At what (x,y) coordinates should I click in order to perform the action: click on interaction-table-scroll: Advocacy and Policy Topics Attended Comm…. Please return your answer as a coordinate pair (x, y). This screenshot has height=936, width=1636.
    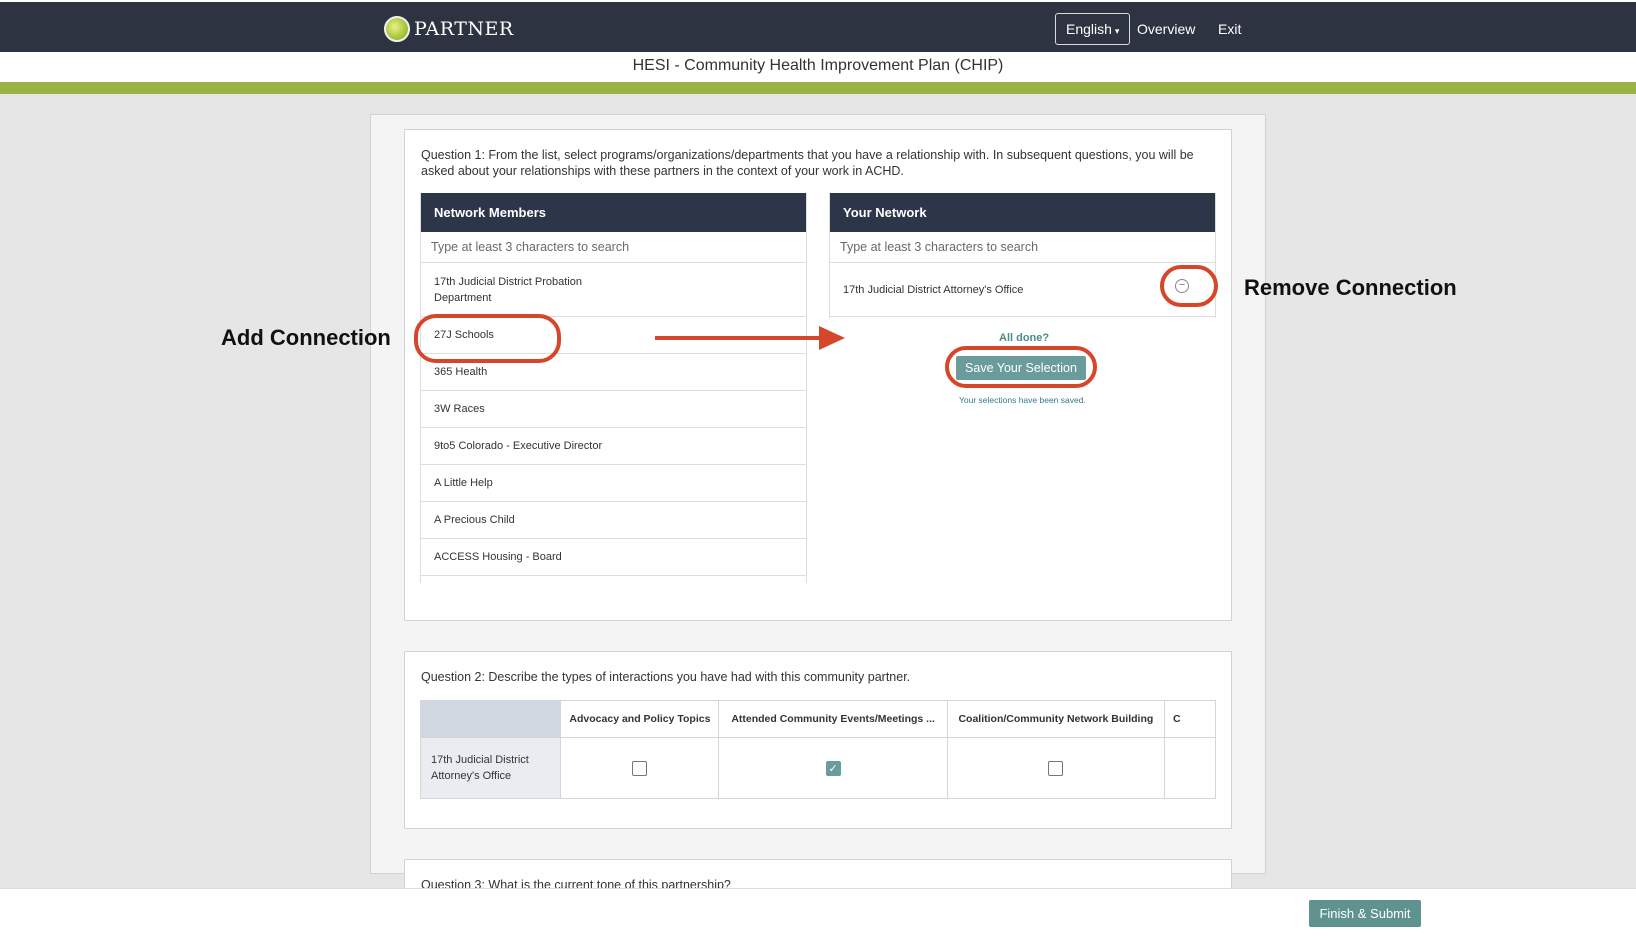
    Looking at the image, I should click on (818, 750).